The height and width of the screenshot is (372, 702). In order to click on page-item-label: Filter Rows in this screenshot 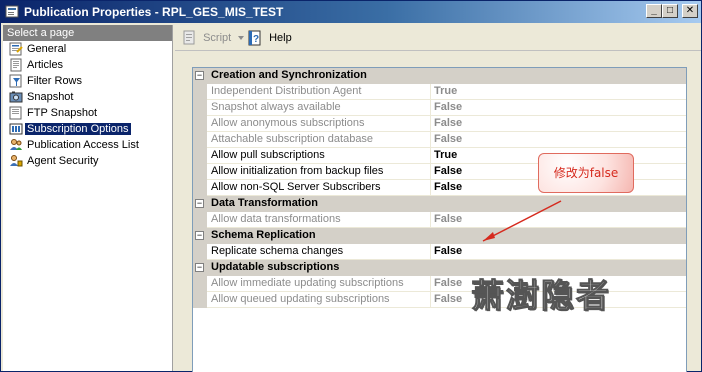, I will do `click(55, 81)`.